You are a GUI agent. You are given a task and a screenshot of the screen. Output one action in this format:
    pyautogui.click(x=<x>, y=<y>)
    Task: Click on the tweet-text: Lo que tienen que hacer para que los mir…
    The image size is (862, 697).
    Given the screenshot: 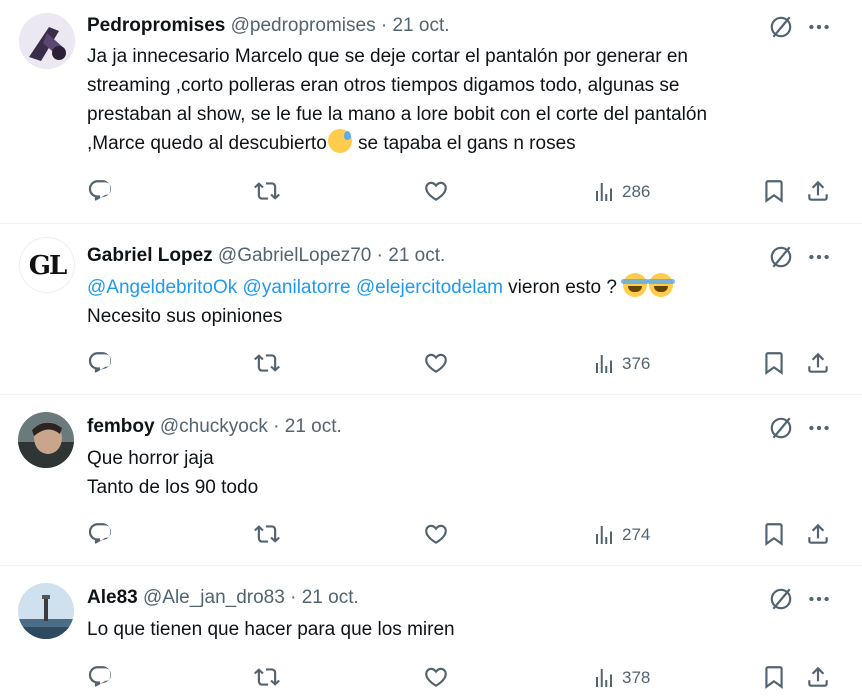 What is the action you would take?
    pyautogui.click(x=457, y=629)
    